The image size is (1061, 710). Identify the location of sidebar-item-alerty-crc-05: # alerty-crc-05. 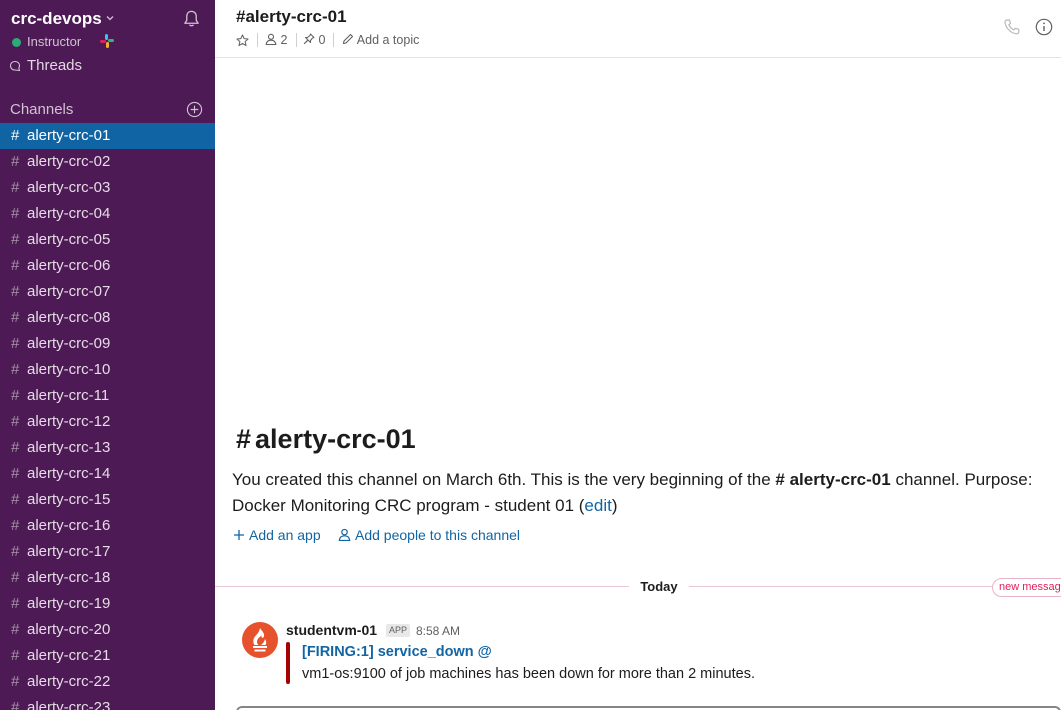
(107, 240).